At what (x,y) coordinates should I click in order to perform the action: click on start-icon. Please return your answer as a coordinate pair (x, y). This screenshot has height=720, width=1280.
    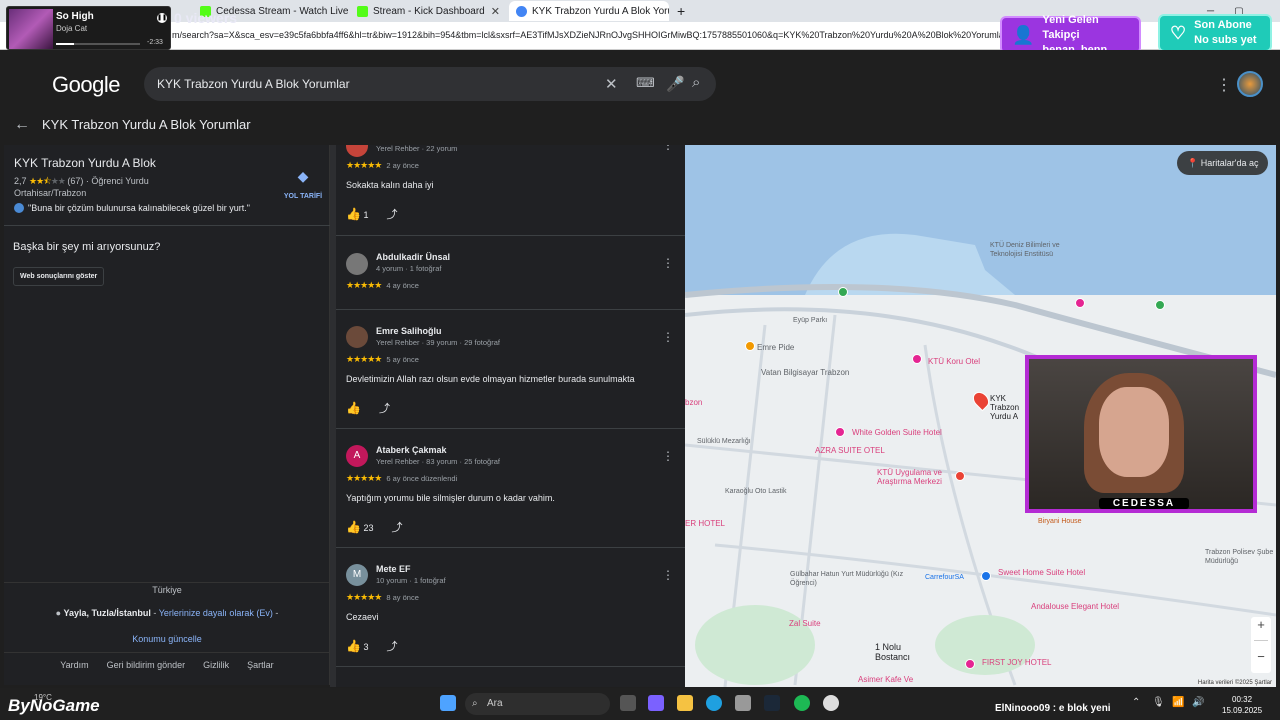
    Looking at the image, I should click on (448, 703).